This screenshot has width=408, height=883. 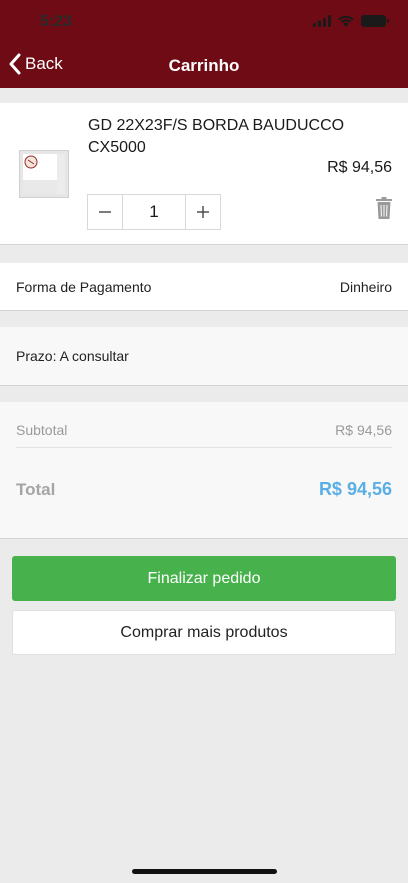 What do you see at coordinates (36, 489) in the screenshot?
I see `total-label: Total` at bounding box center [36, 489].